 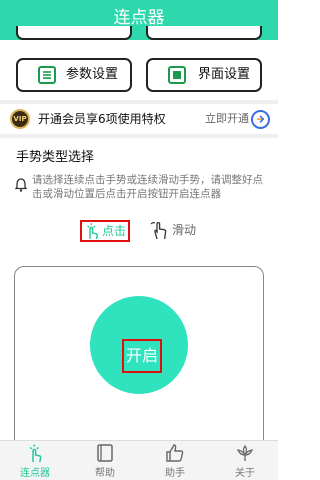 What do you see at coordinates (139, 136) in the screenshot?
I see `divider` at bounding box center [139, 136].